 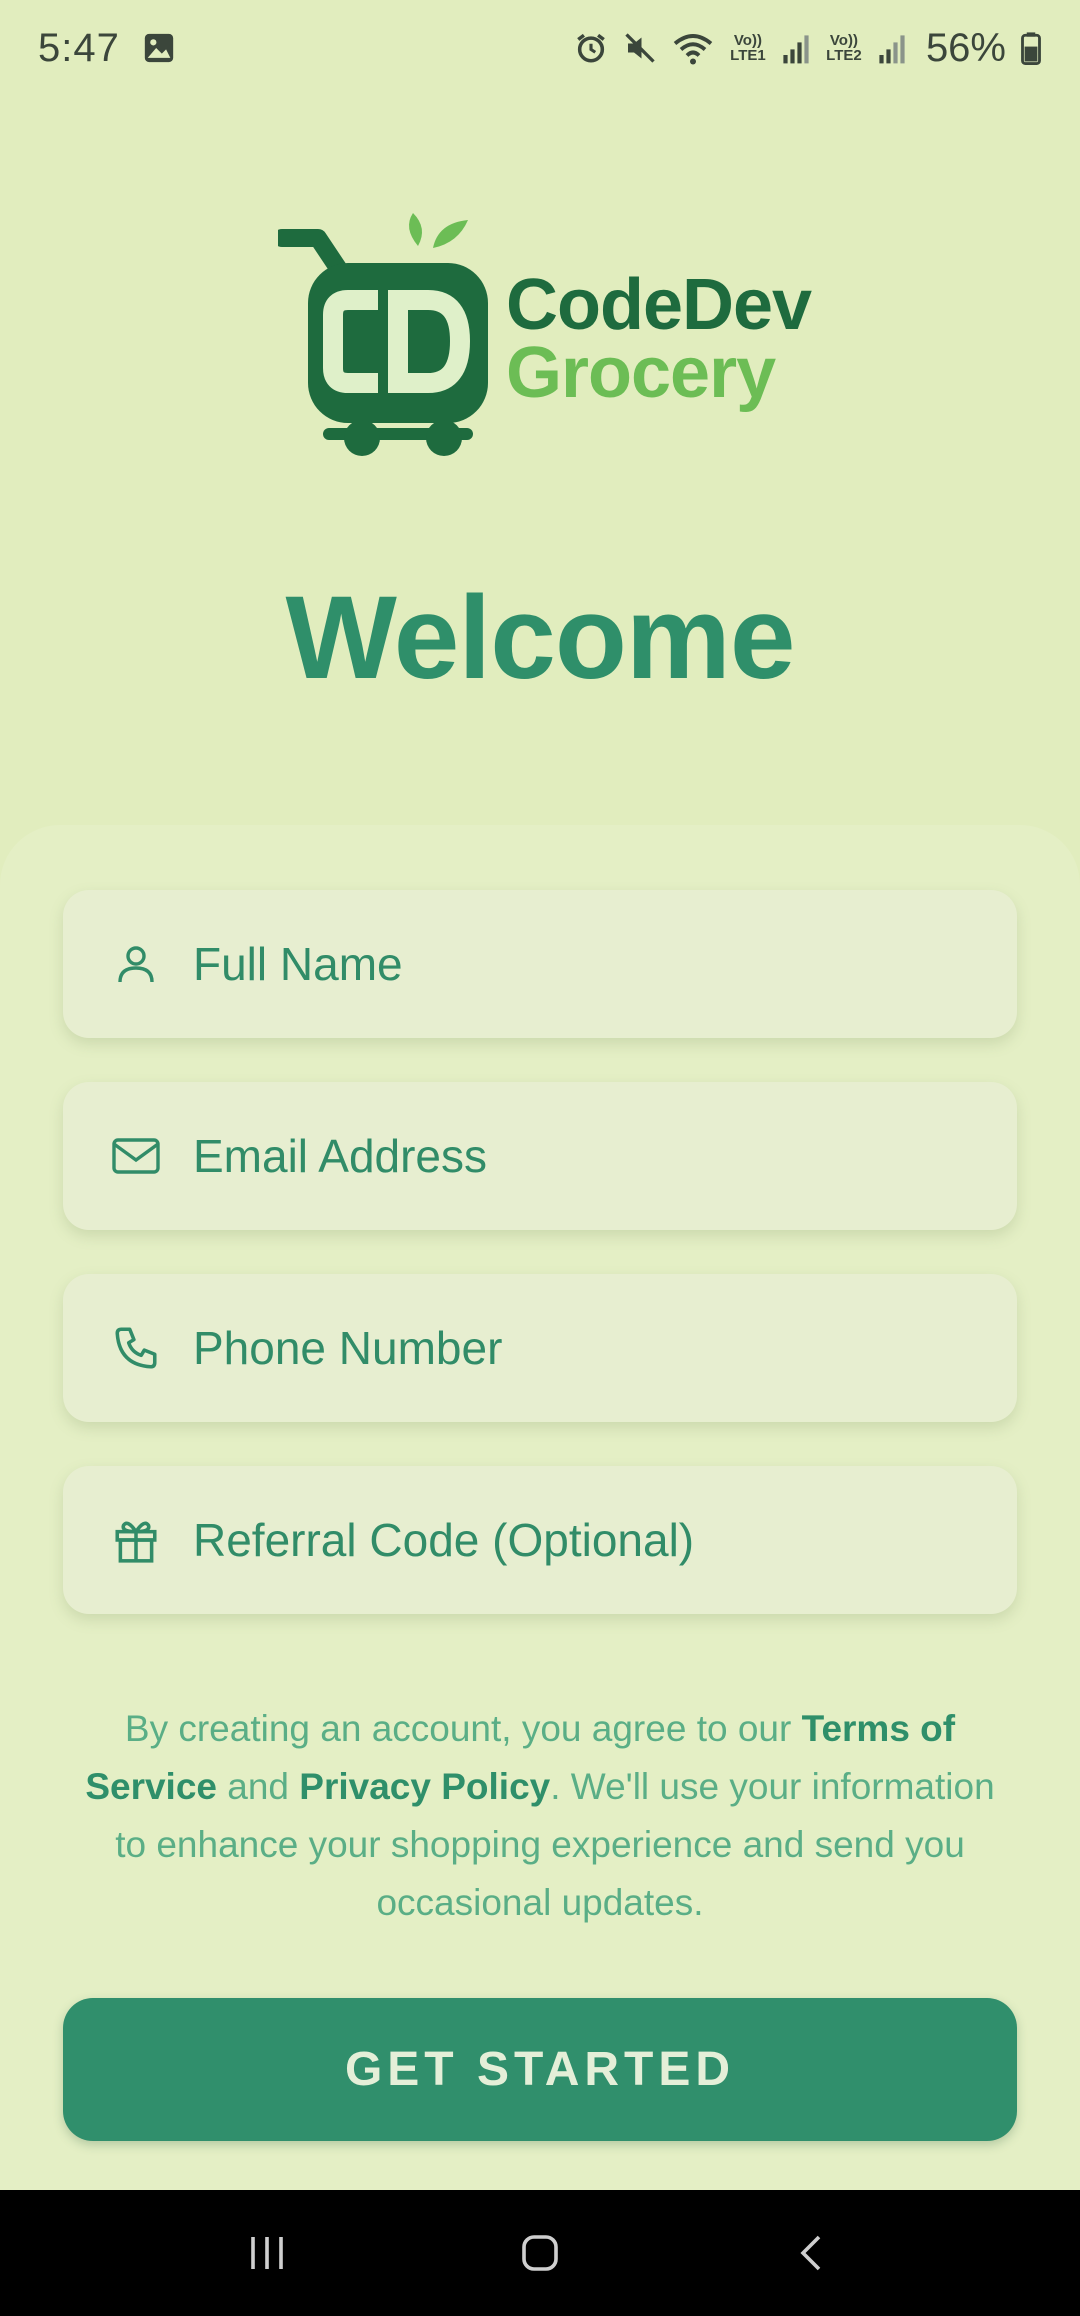 I want to click on back-icon, so click(x=810, y=2253).